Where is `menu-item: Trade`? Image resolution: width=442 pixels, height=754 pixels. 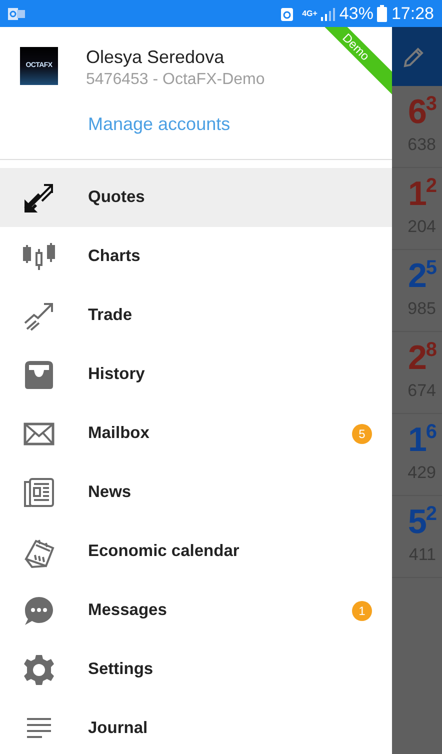 menu-item: Trade is located at coordinates (196, 315).